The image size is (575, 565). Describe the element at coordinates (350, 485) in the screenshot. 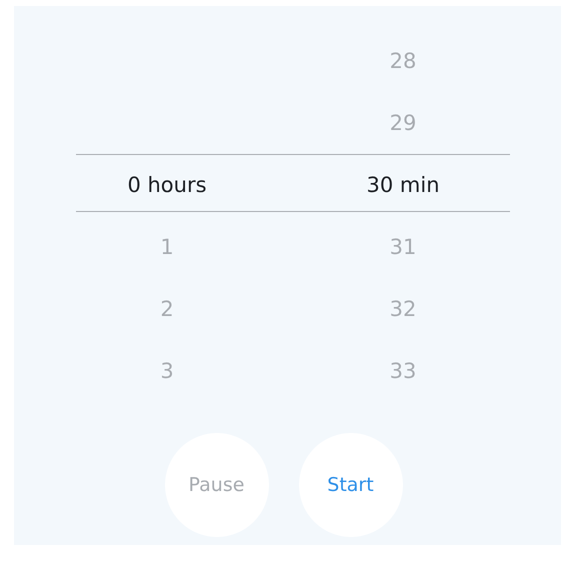

I see `timer-button: Start` at that location.